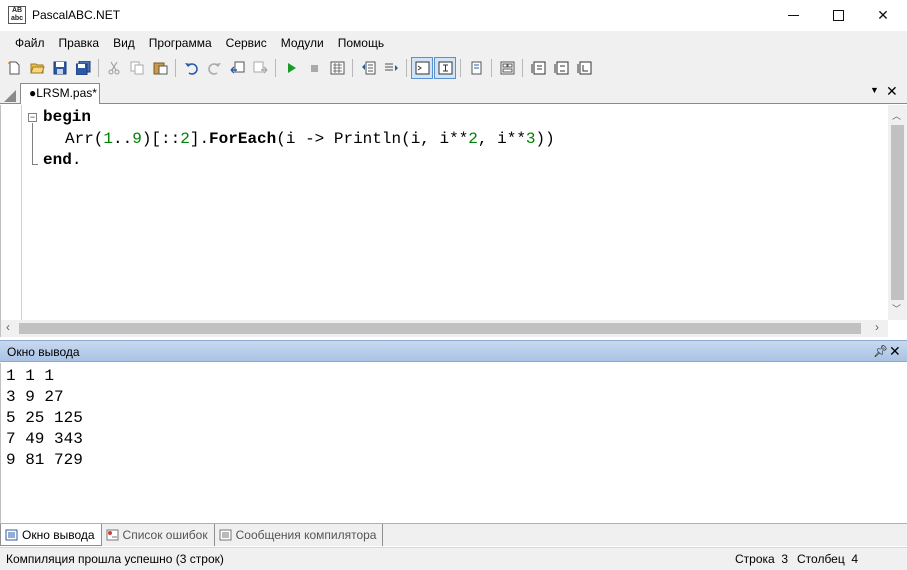 The width and height of the screenshot is (907, 570). I want to click on comment-button, so click(368, 68).